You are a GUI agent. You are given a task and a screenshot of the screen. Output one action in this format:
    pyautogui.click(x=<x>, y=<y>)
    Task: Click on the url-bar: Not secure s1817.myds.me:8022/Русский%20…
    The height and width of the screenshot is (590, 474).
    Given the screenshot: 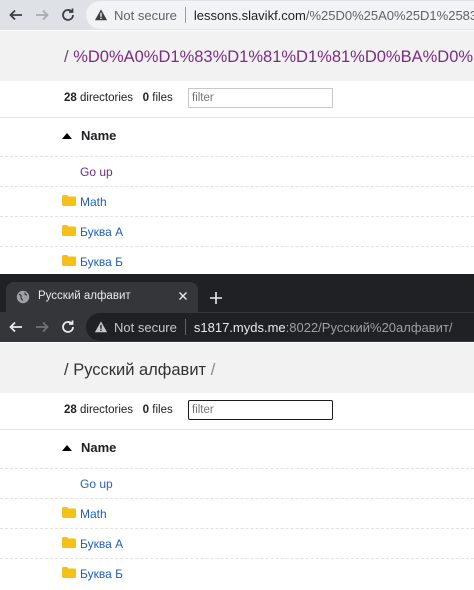 What is the action you would take?
    pyautogui.click(x=280, y=327)
    